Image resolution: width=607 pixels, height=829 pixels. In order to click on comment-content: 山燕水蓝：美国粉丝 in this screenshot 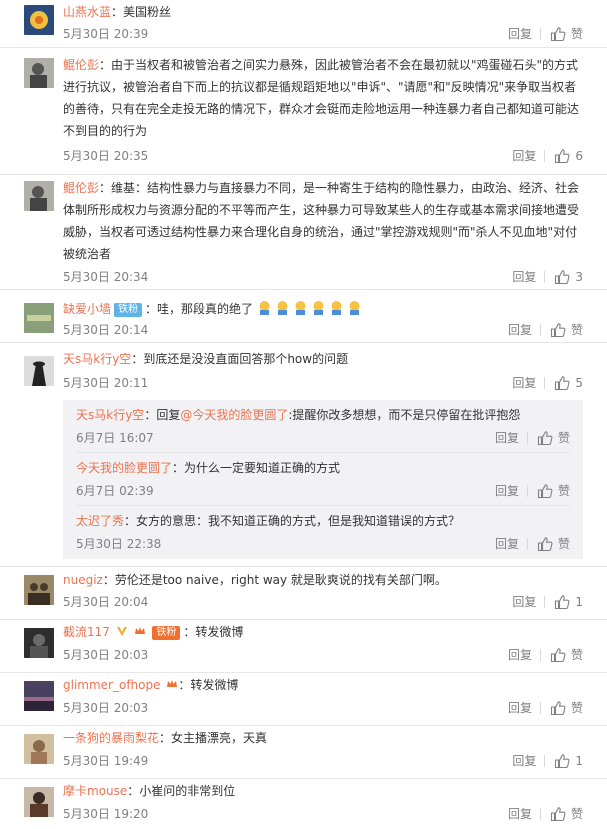, I will do `click(324, 12)`.